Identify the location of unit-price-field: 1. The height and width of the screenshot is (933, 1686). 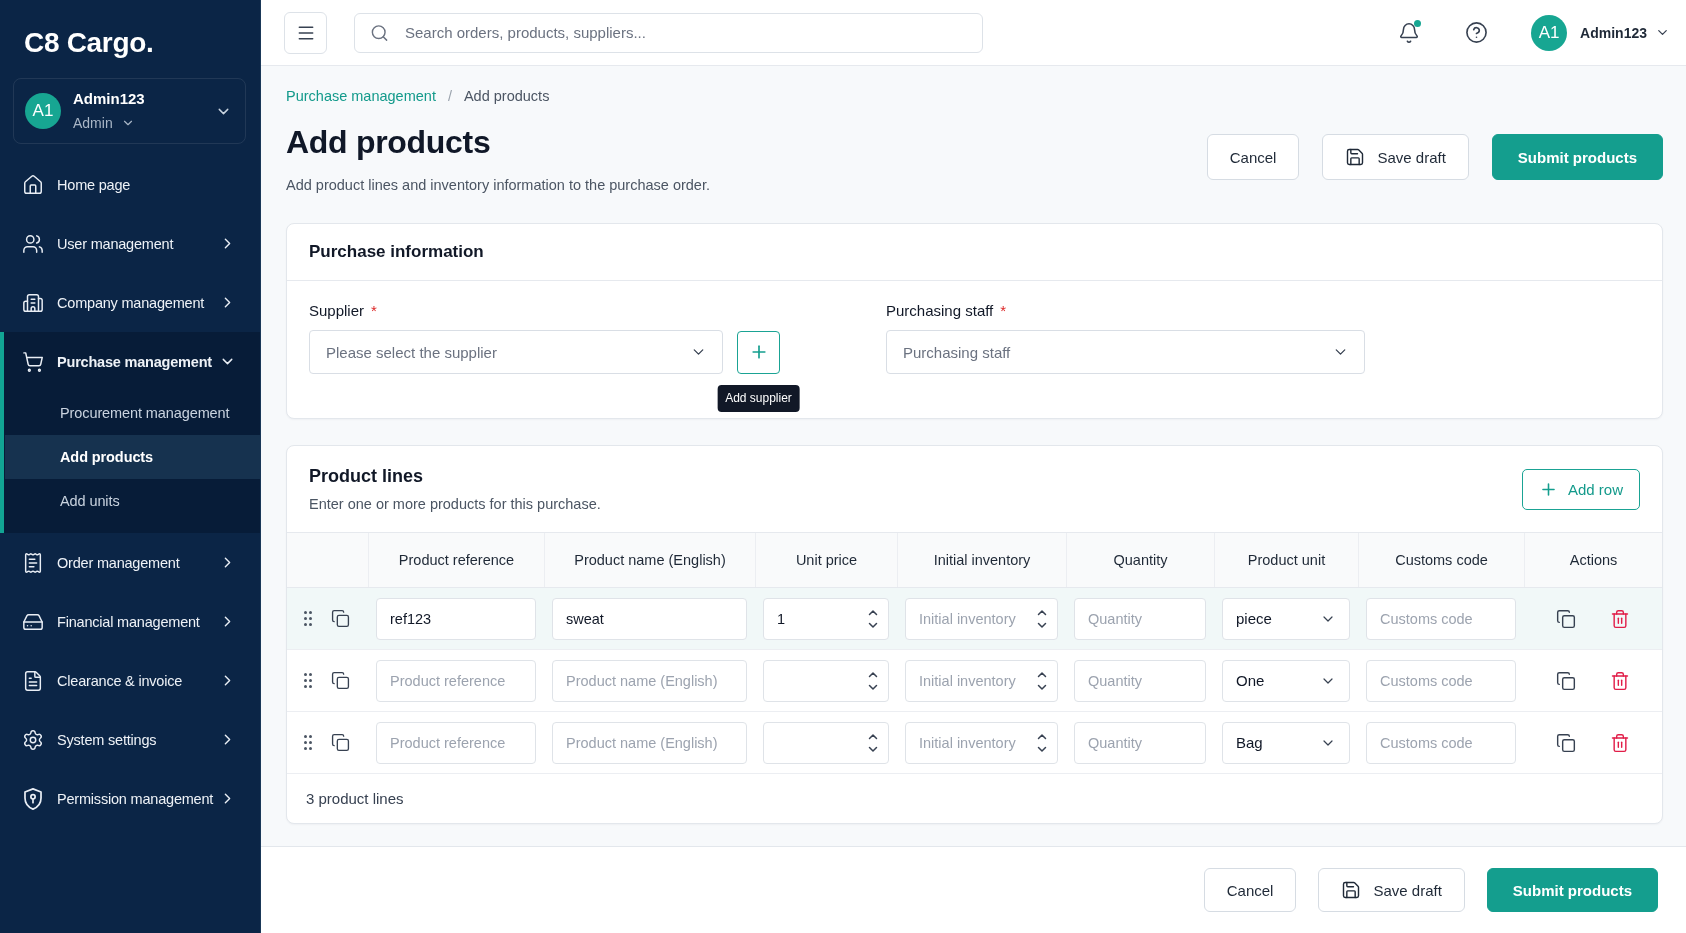
(826, 618).